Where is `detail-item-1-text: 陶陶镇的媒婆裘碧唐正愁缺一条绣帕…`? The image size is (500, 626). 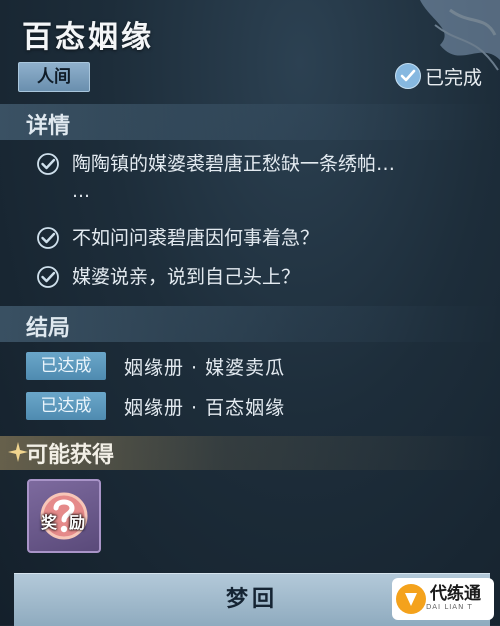
detail-item-1-text: 陶陶镇的媒婆裘碧唐正愁缺一条绣帕… is located at coordinates (234, 164).